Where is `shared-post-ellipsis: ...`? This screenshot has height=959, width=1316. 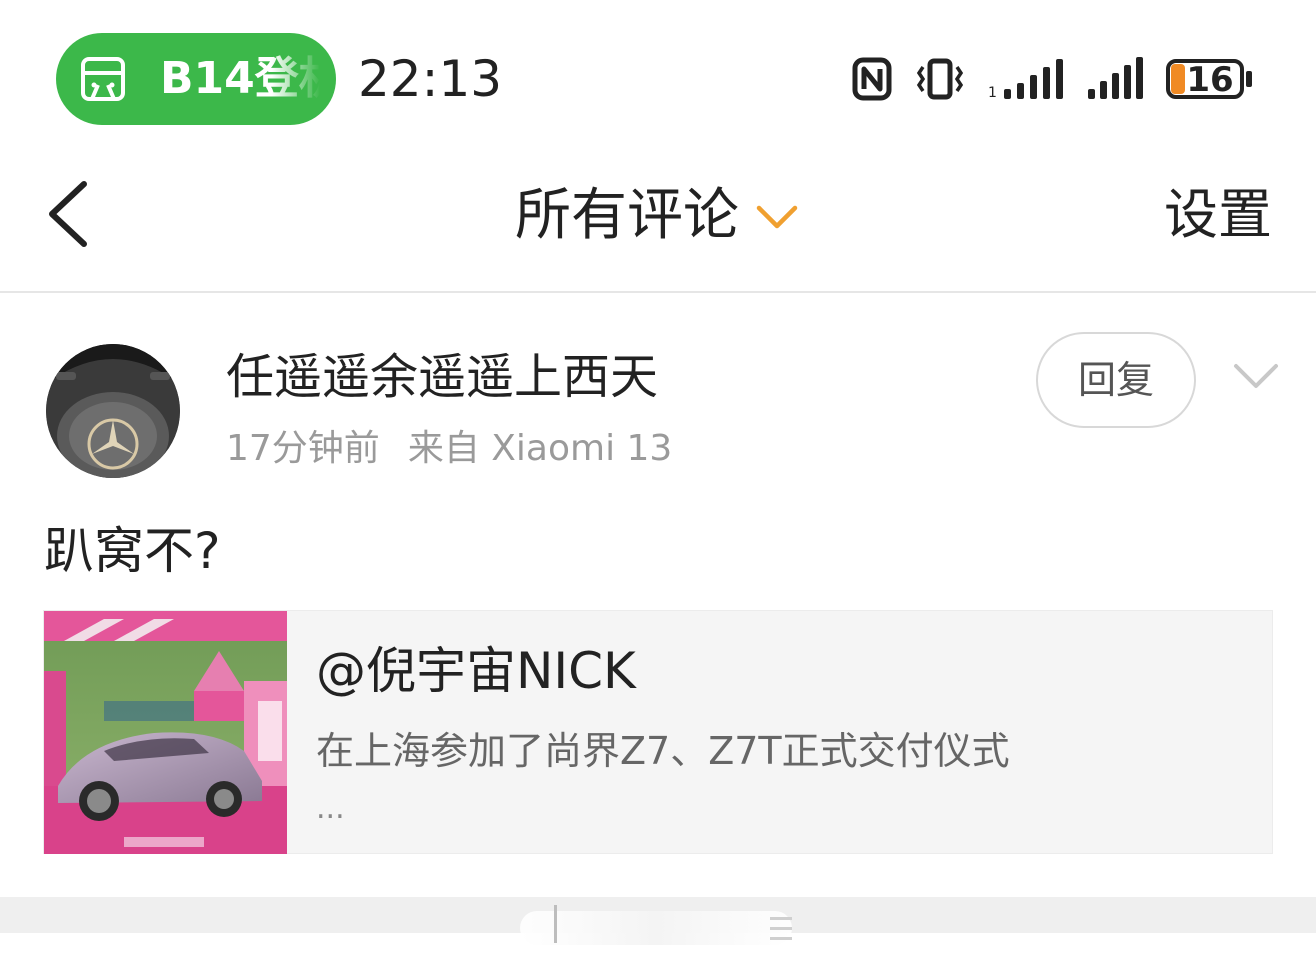
shared-post-ellipsis: ... is located at coordinates (330, 808).